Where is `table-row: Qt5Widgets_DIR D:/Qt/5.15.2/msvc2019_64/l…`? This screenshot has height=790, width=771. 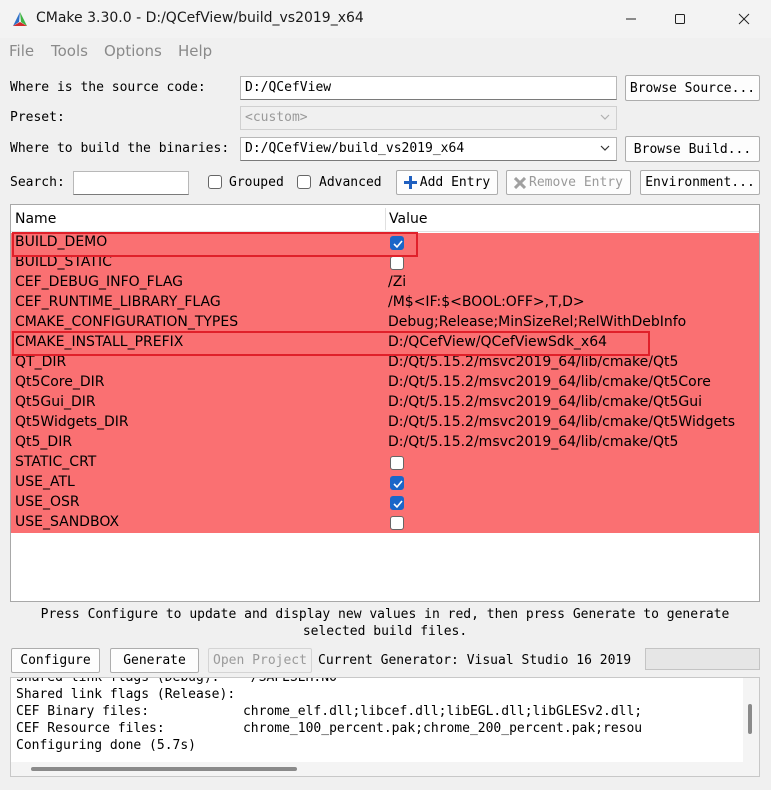
table-row: Qt5Widgets_DIR D:/Qt/5.15.2/msvc2019_64/l… is located at coordinates (385, 423).